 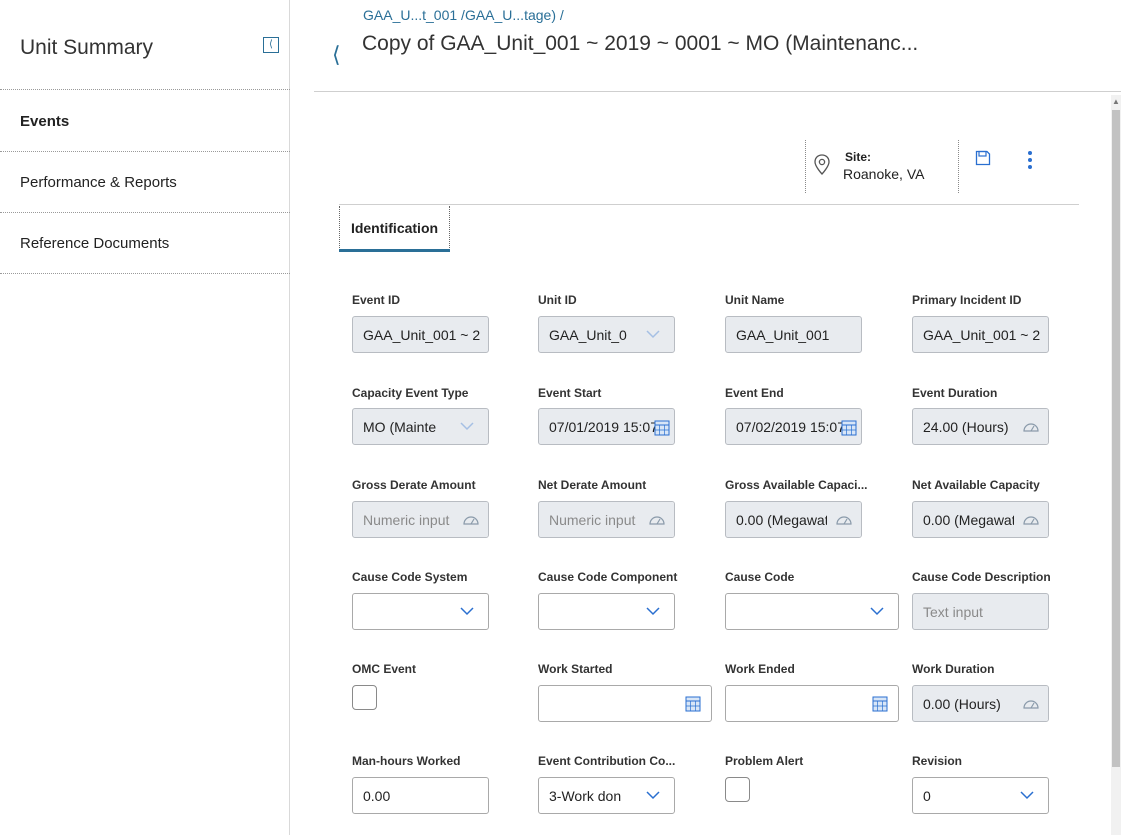 What do you see at coordinates (592, 485) in the screenshot?
I see `net-derate-amount-label: Net Derate Amount` at bounding box center [592, 485].